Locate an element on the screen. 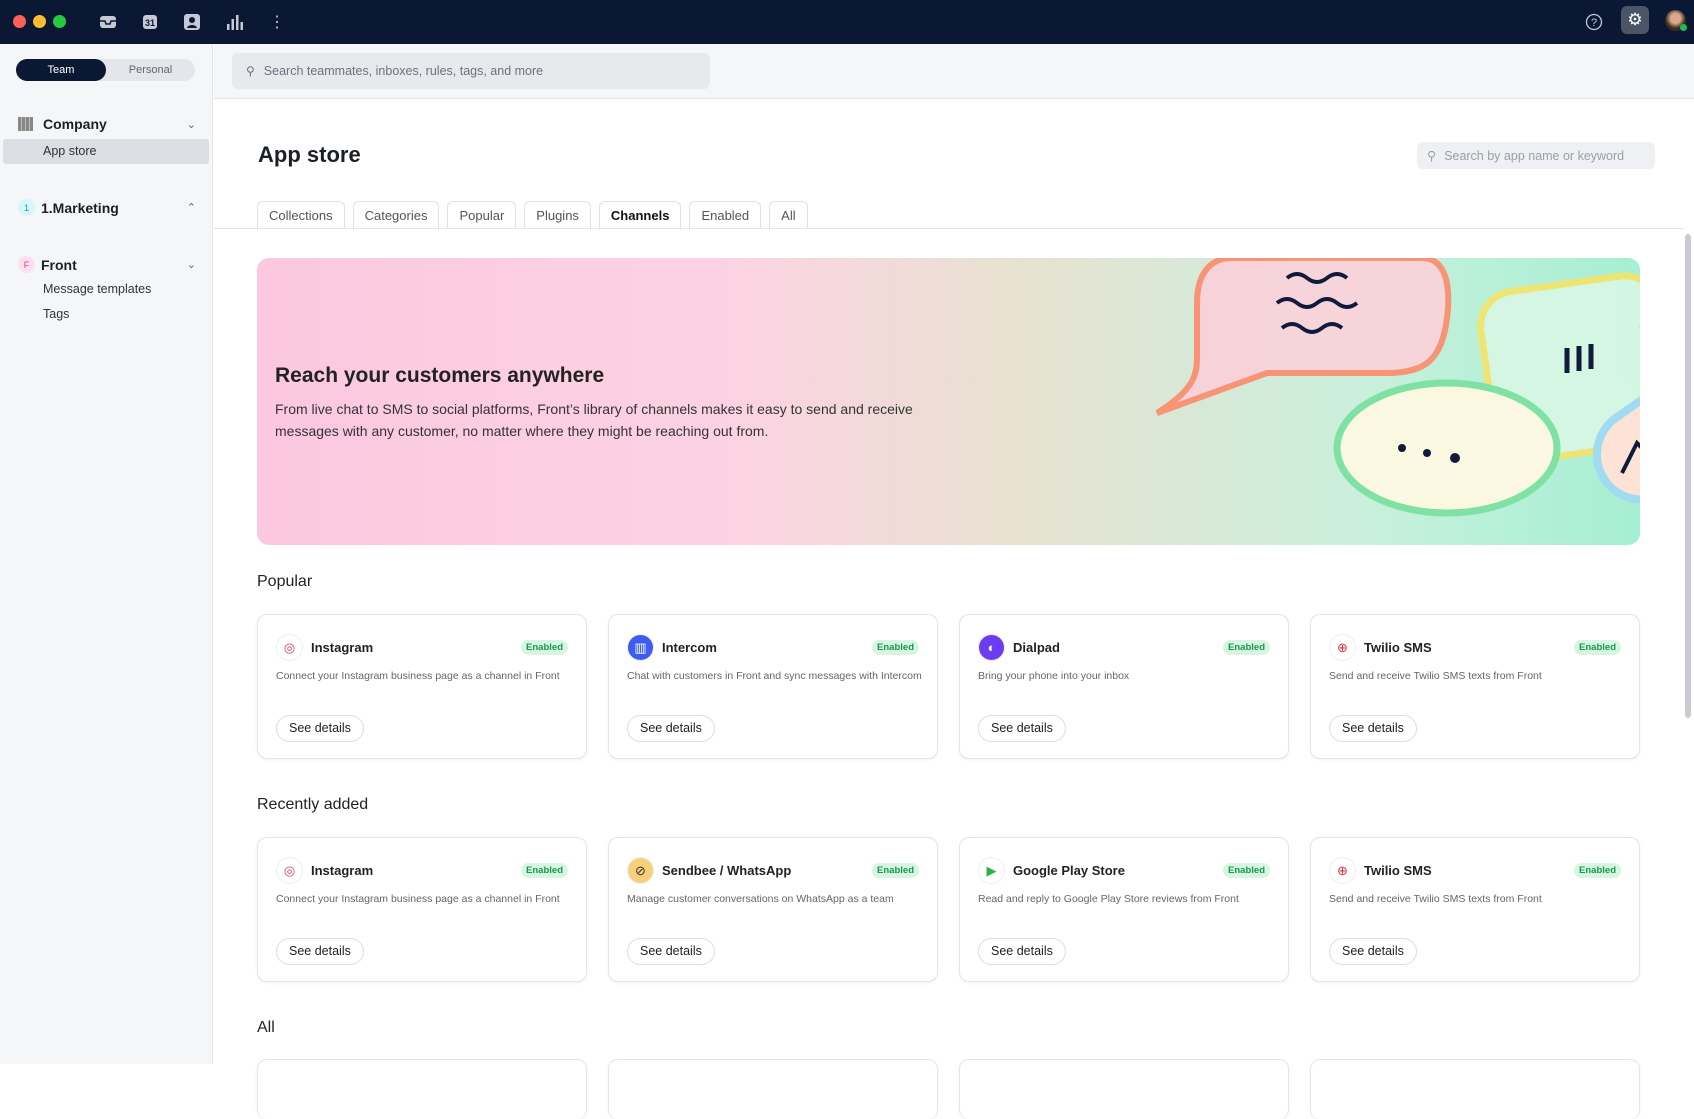  app-name: Intercom is located at coordinates (689, 647).